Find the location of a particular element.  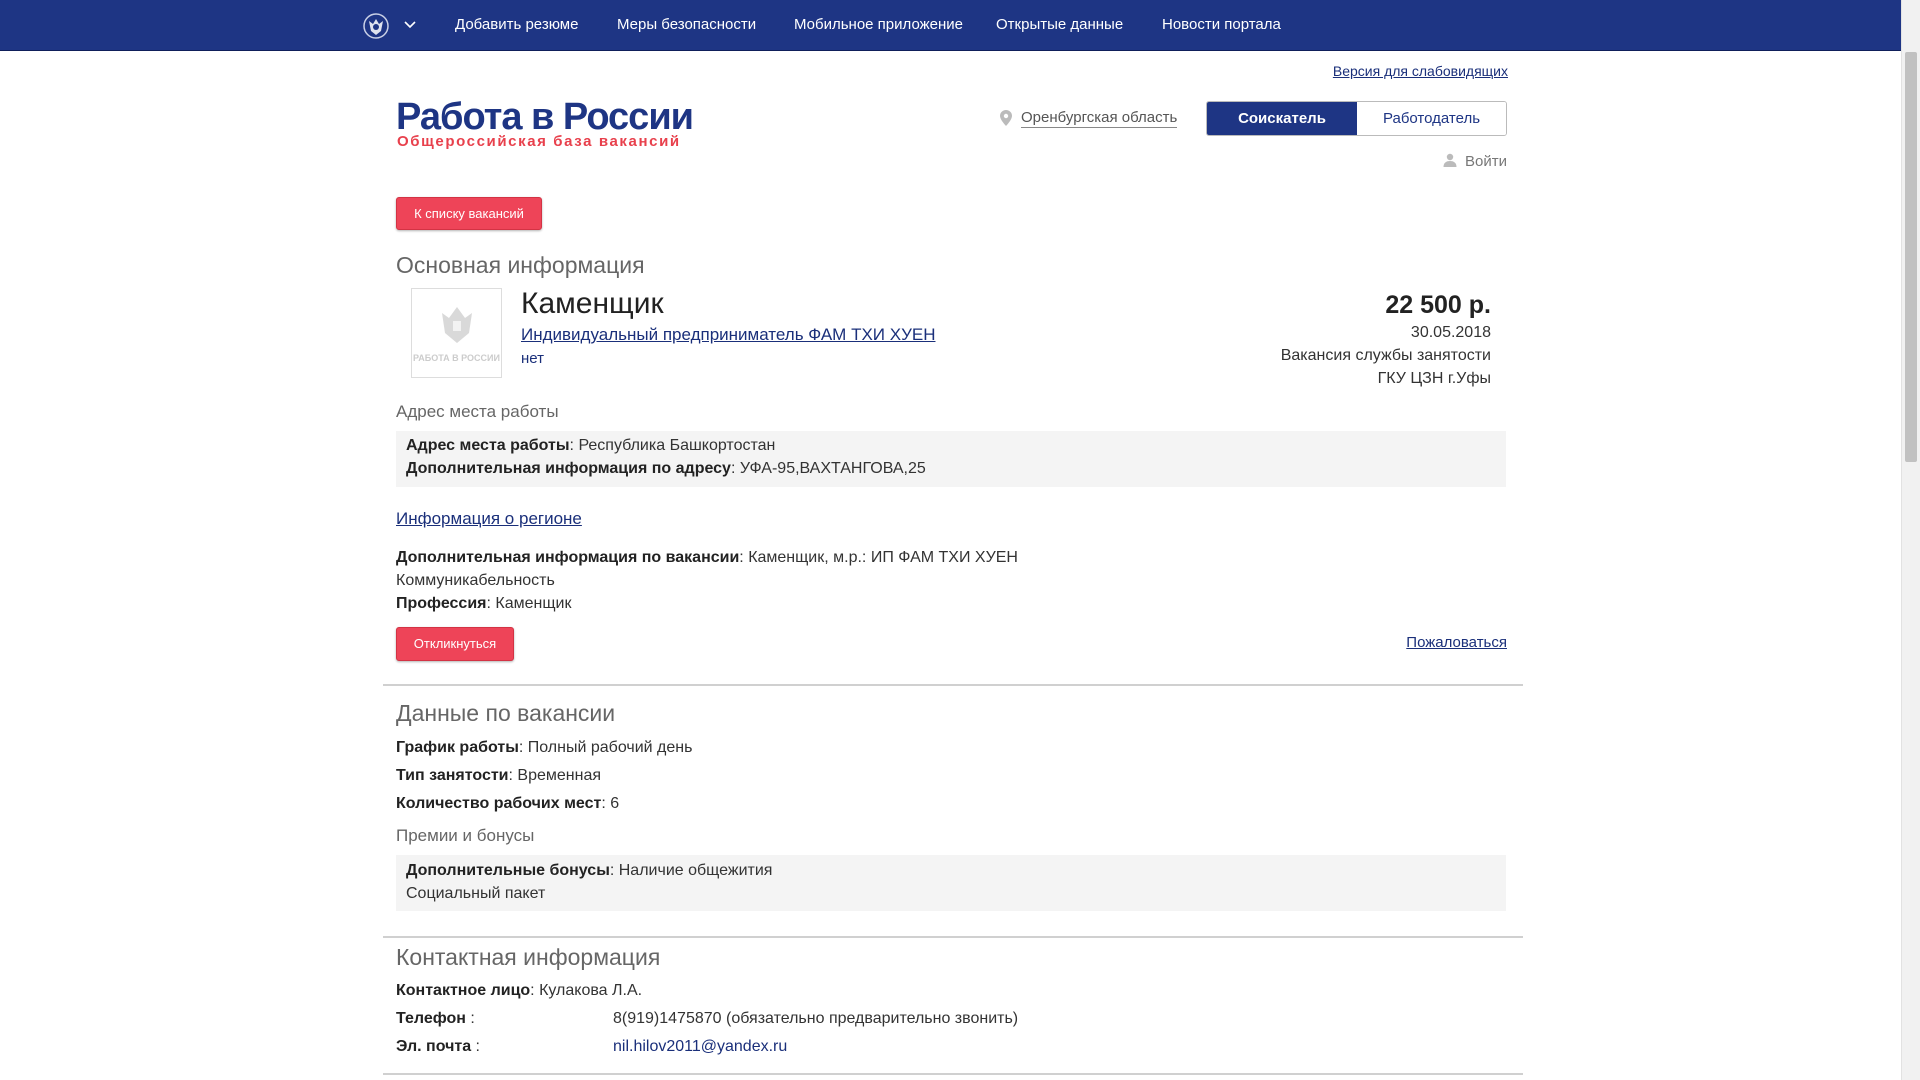

login-link: Войти is located at coordinates (1475, 161).